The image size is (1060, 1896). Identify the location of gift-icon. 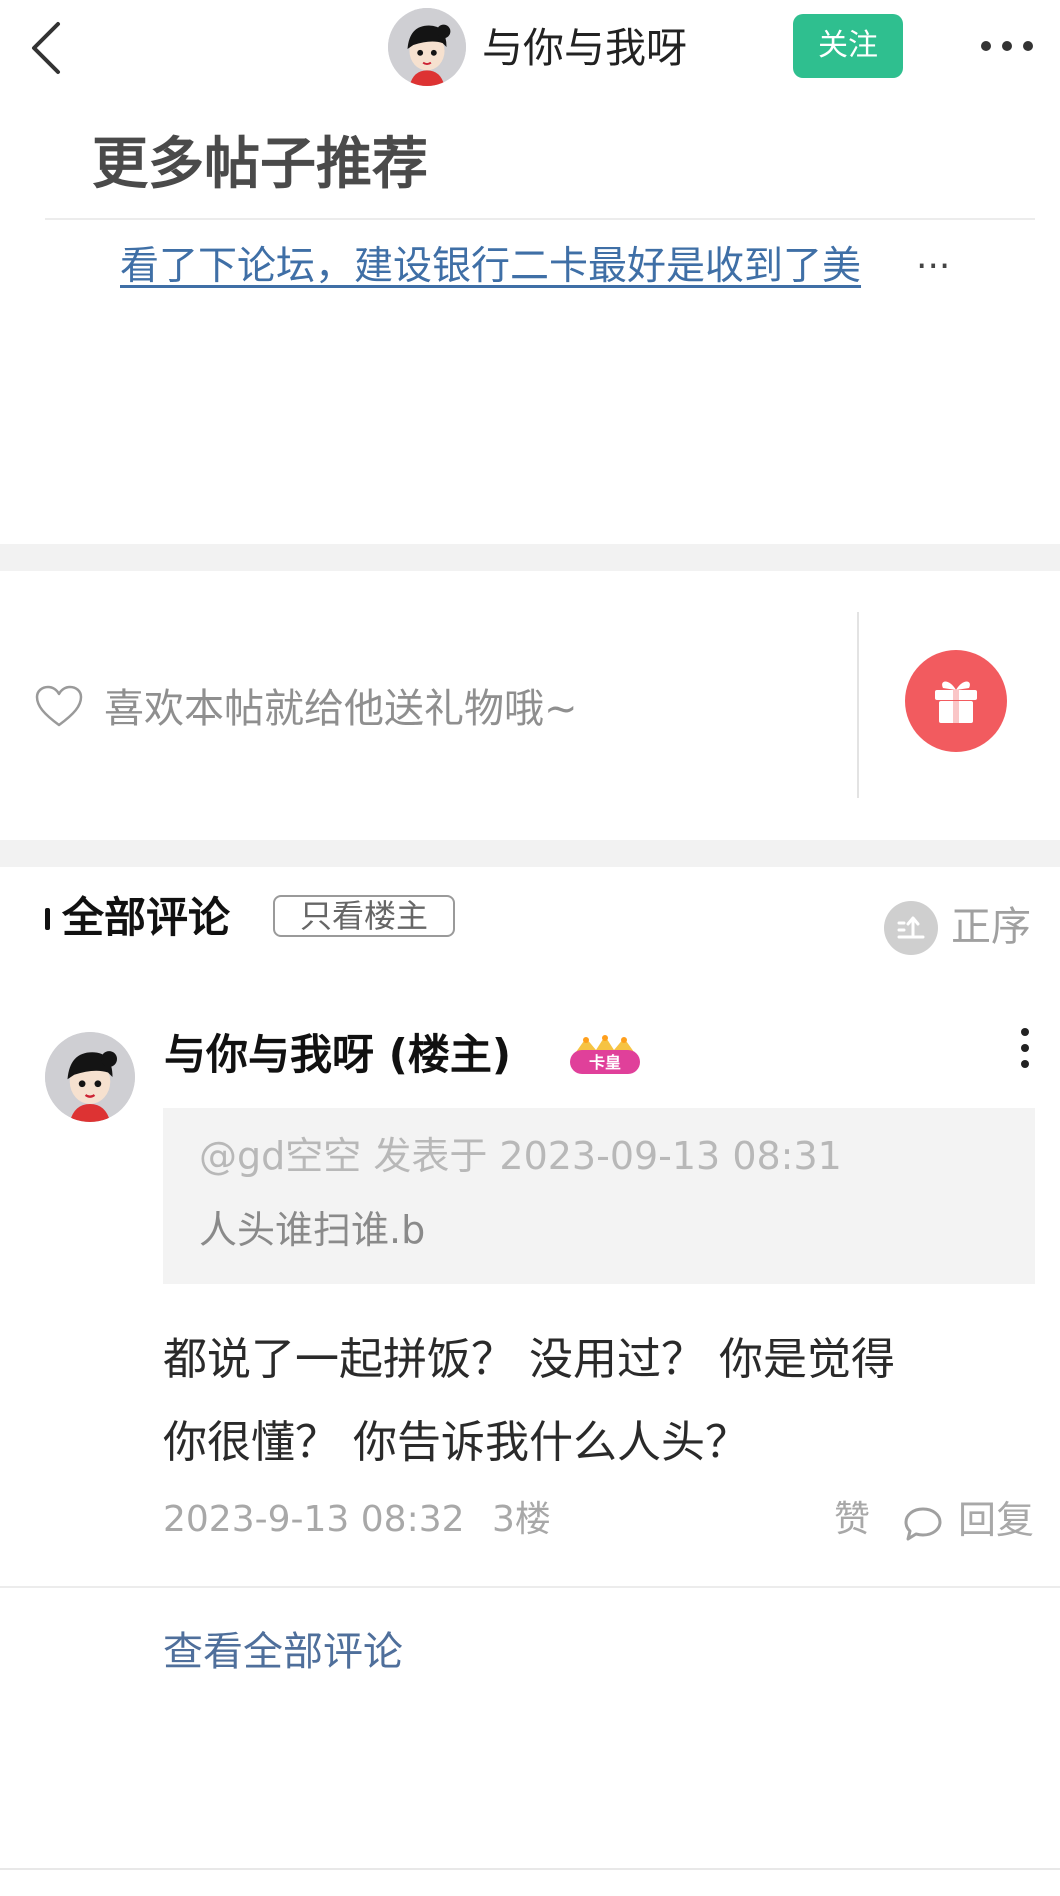
(956, 702).